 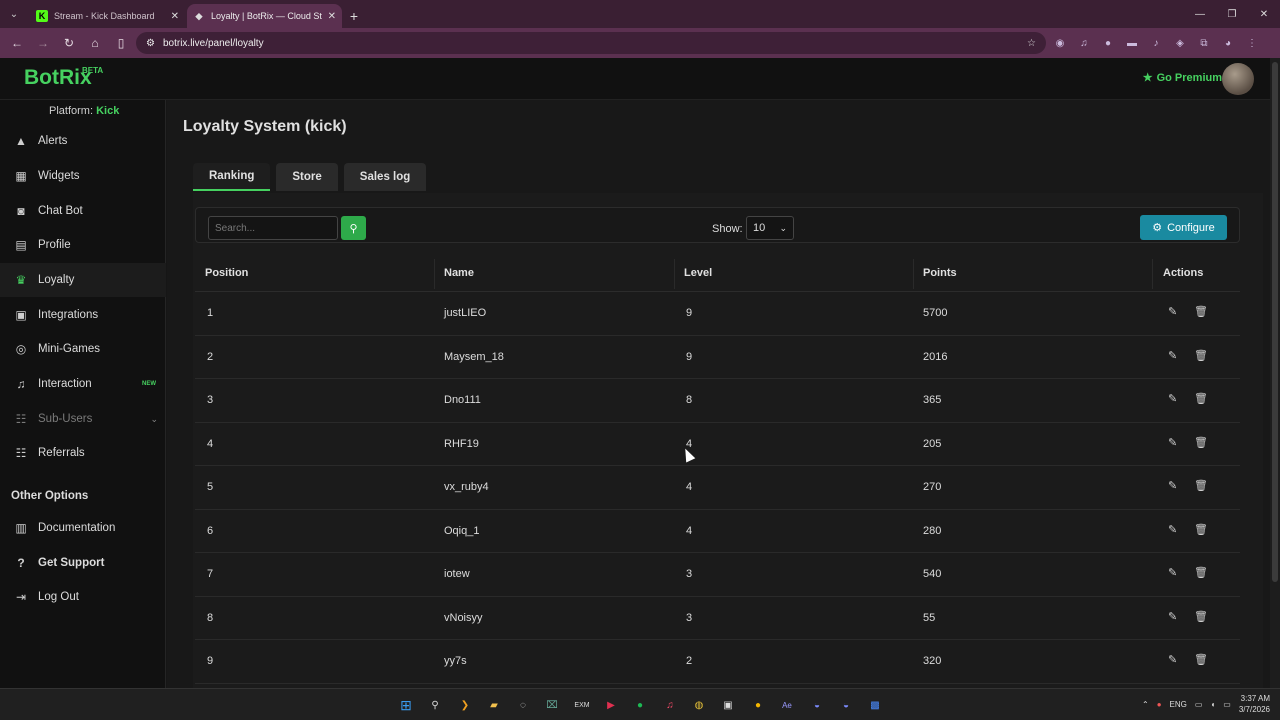 What do you see at coordinates (83, 384) in the screenshot?
I see `sidebar-item-interaction: ♫ Interaction NEW` at bounding box center [83, 384].